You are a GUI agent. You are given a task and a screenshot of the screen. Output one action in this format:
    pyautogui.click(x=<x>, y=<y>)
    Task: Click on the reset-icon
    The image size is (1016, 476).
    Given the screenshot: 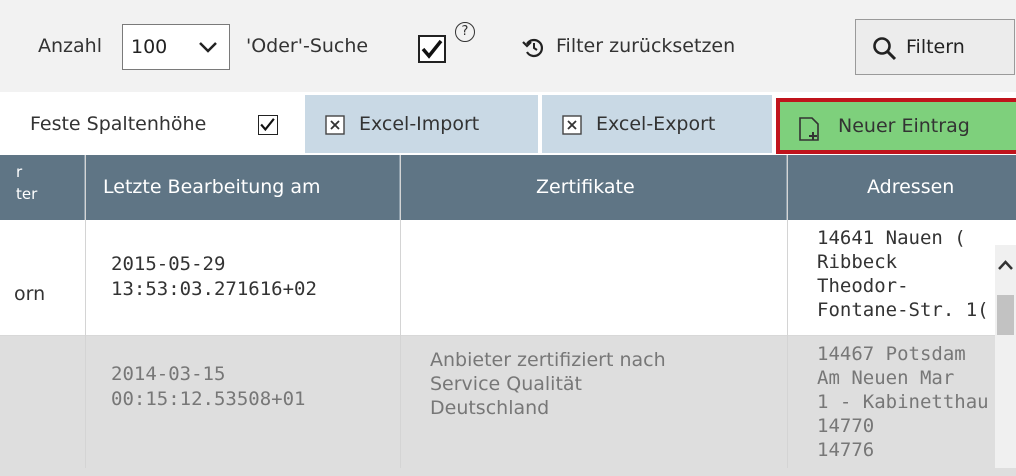 What is the action you would take?
    pyautogui.click(x=534, y=48)
    